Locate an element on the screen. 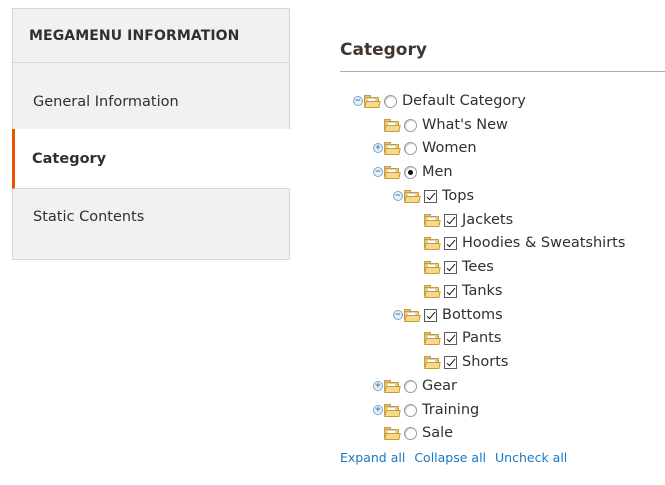 Image resolution: width=665 pixels, height=485 pixels. tree-node: Tees is located at coordinates (459, 267).